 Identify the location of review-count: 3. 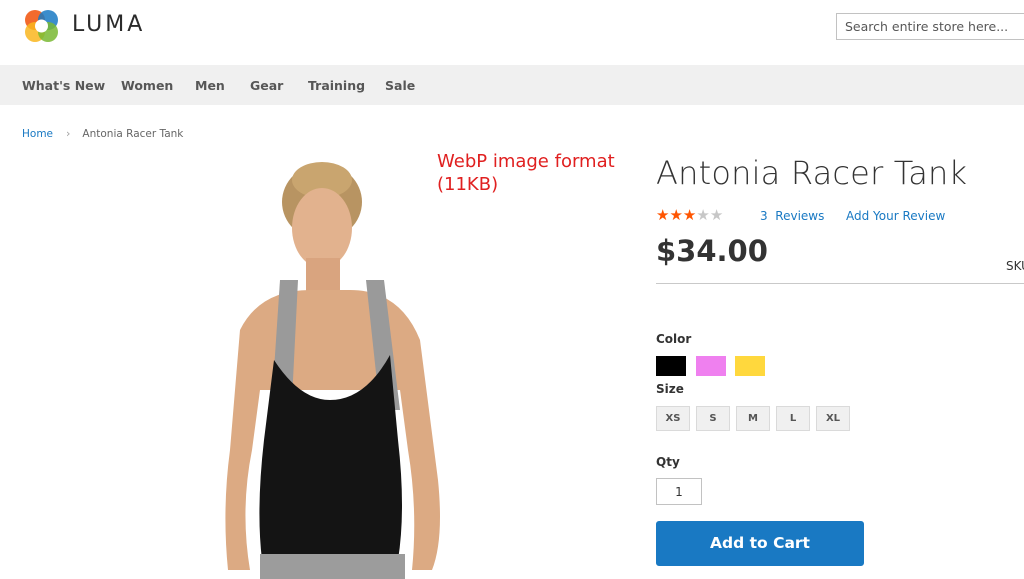
(764, 216).